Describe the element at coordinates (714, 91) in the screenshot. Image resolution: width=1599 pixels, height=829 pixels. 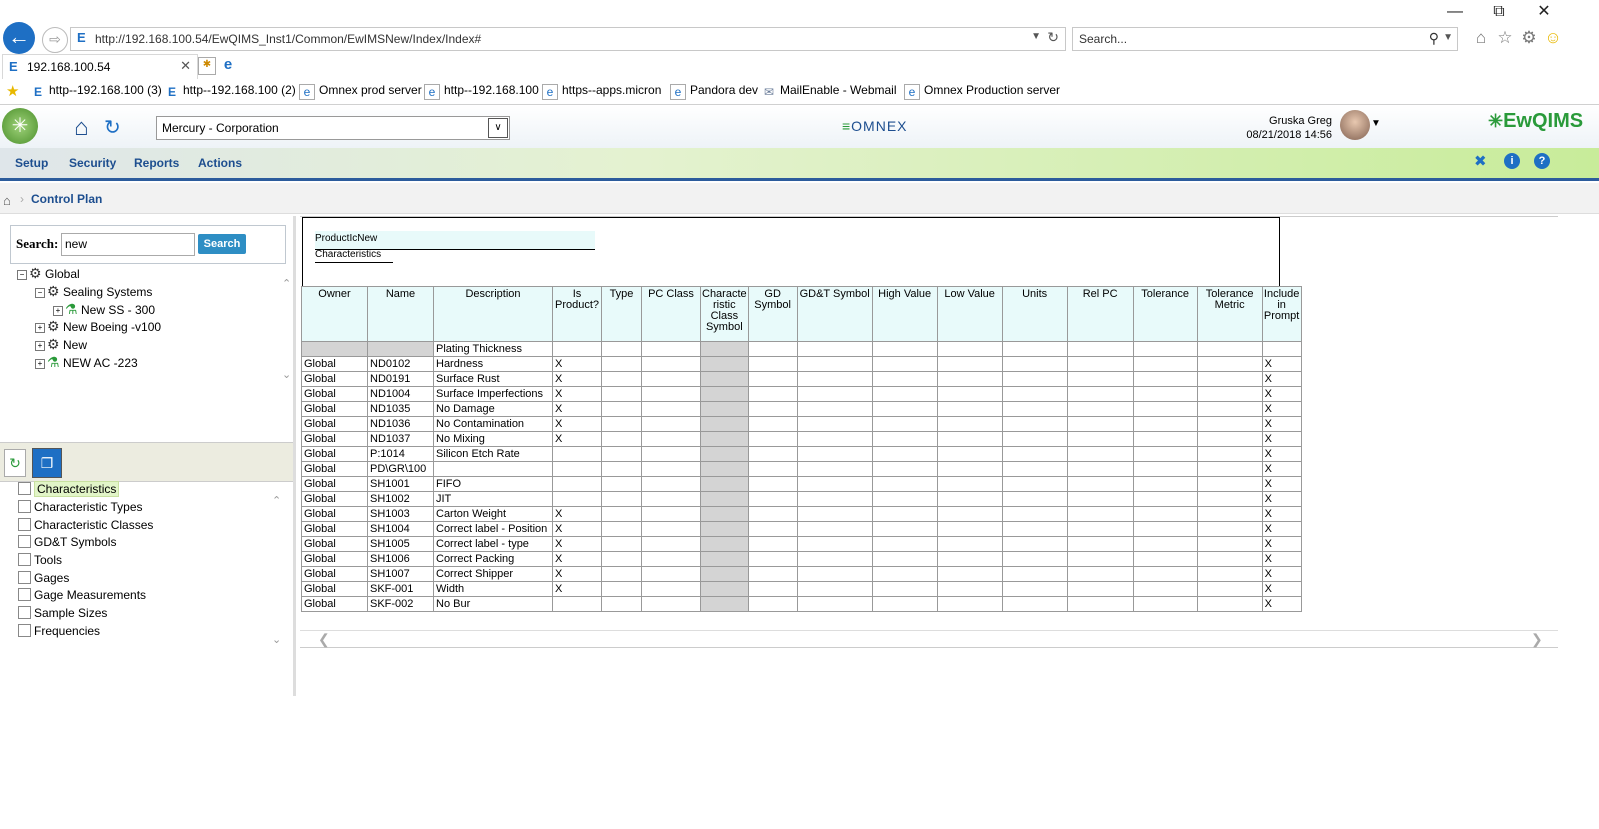
I see `favorite-link: e Pandora dev` at that location.